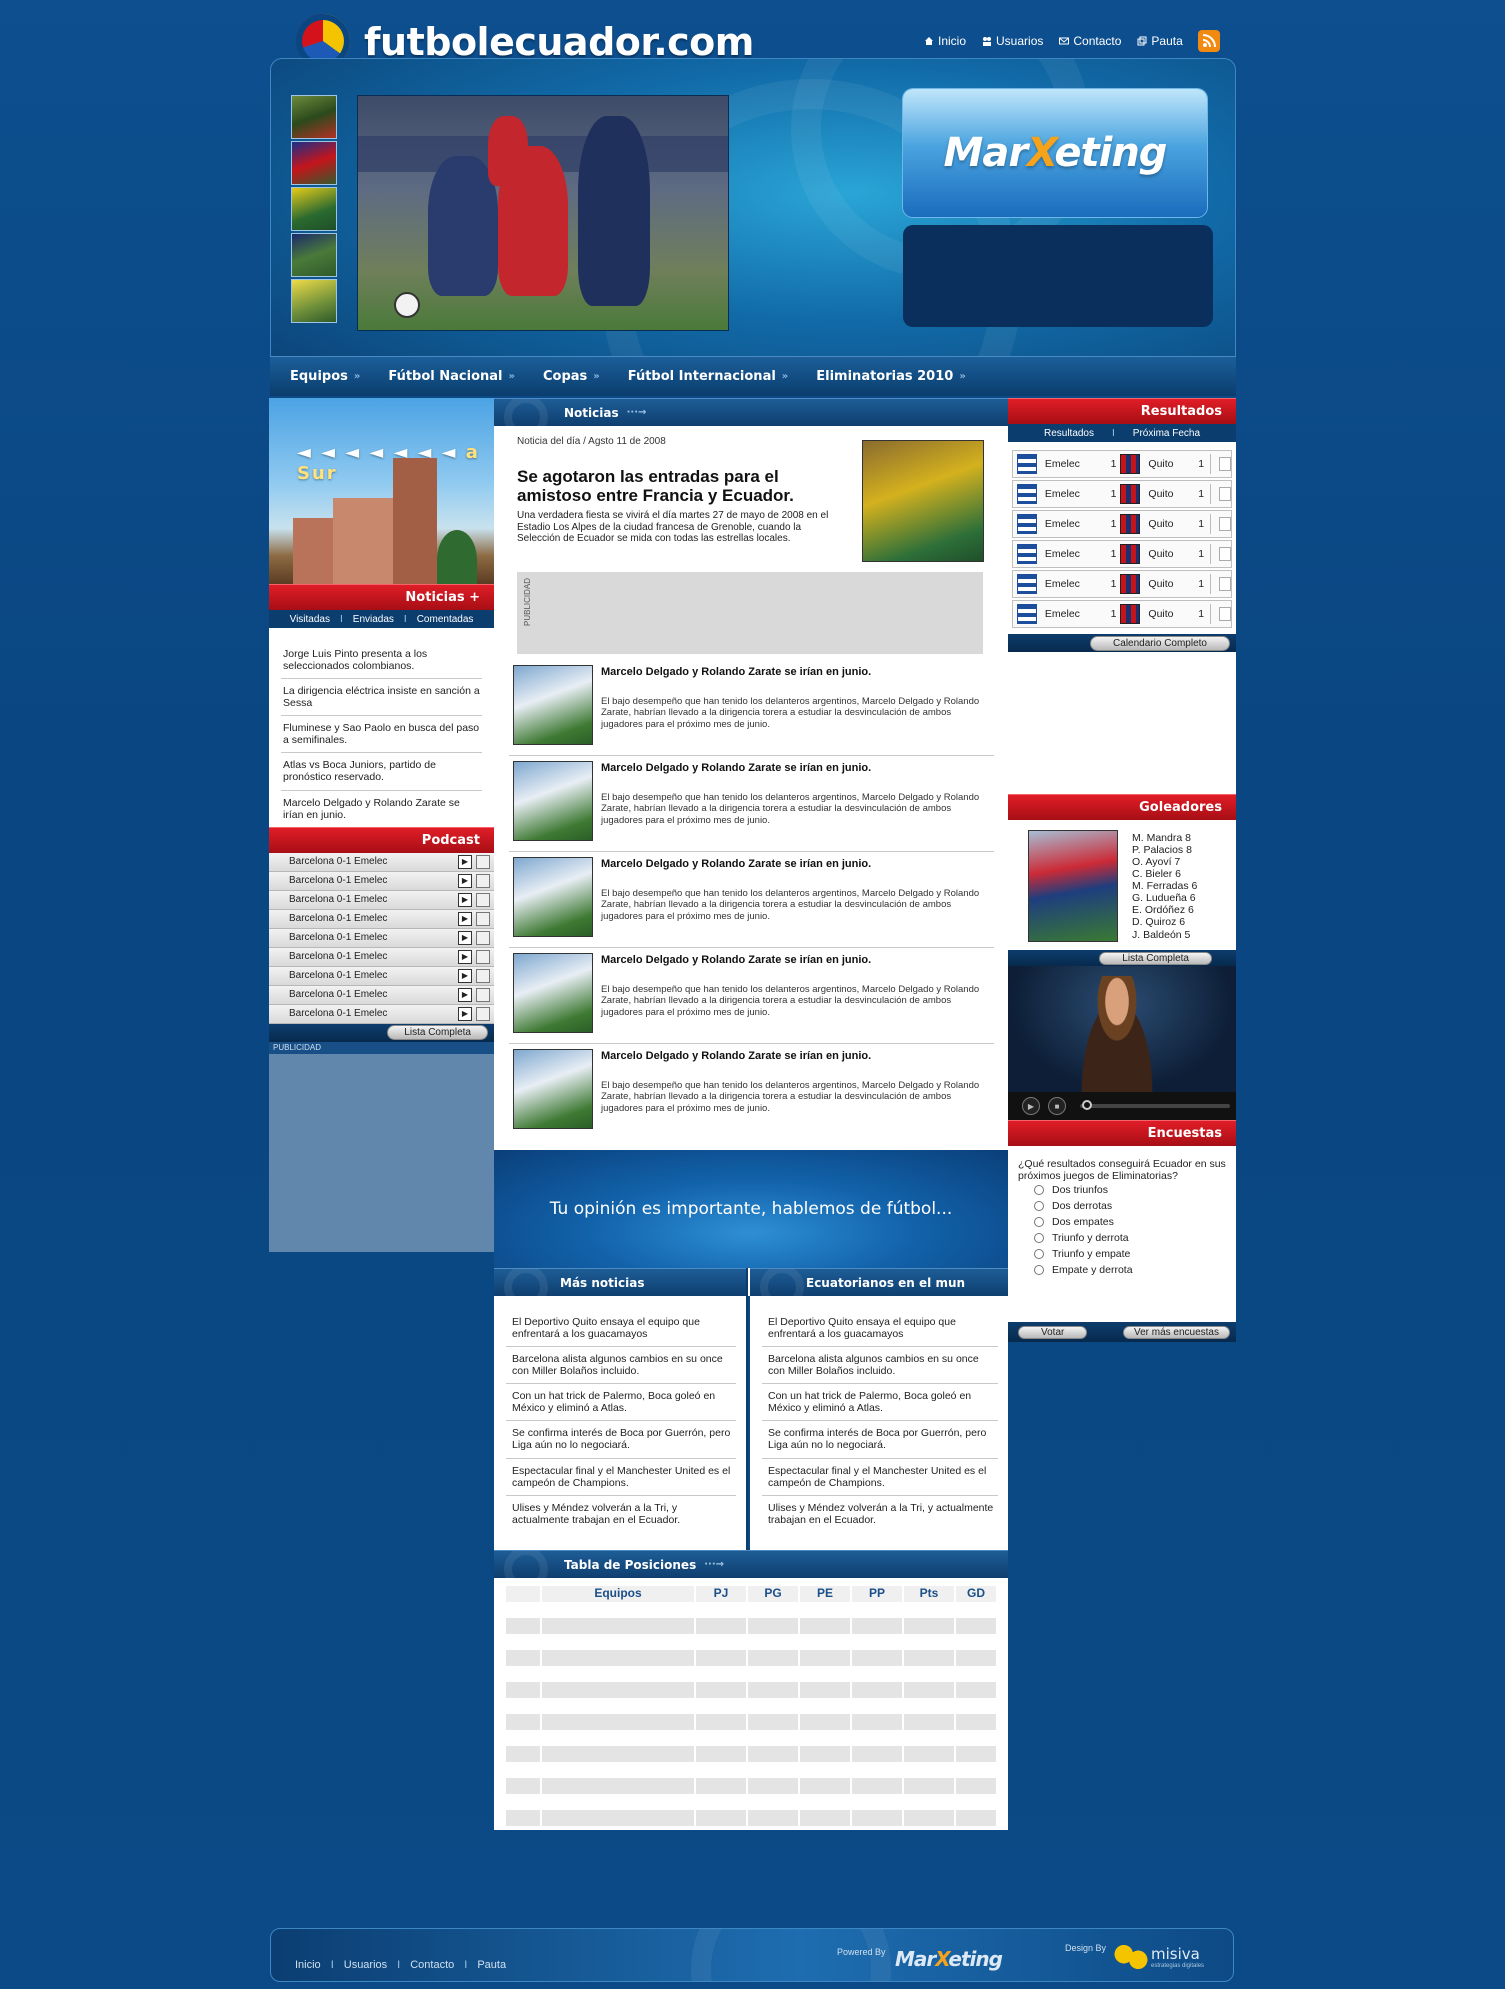  I want to click on nav-eliminatorias: Eliminatorias 2010 », so click(891, 376).